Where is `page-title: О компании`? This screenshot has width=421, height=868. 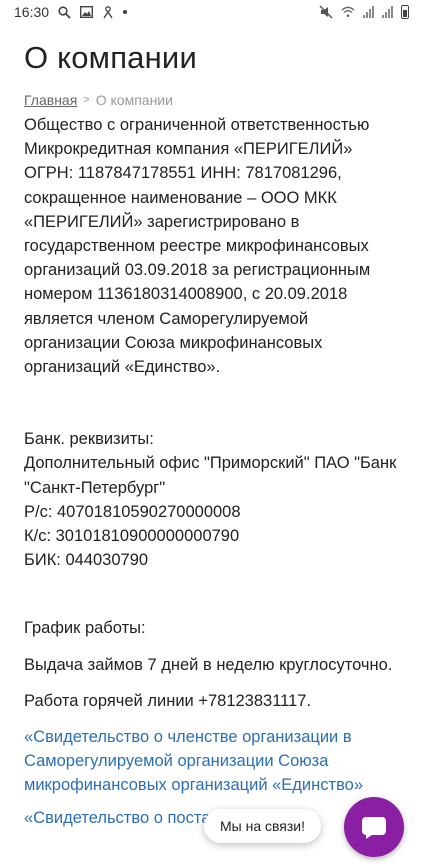
page-title: О компании is located at coordinates (110, 57).